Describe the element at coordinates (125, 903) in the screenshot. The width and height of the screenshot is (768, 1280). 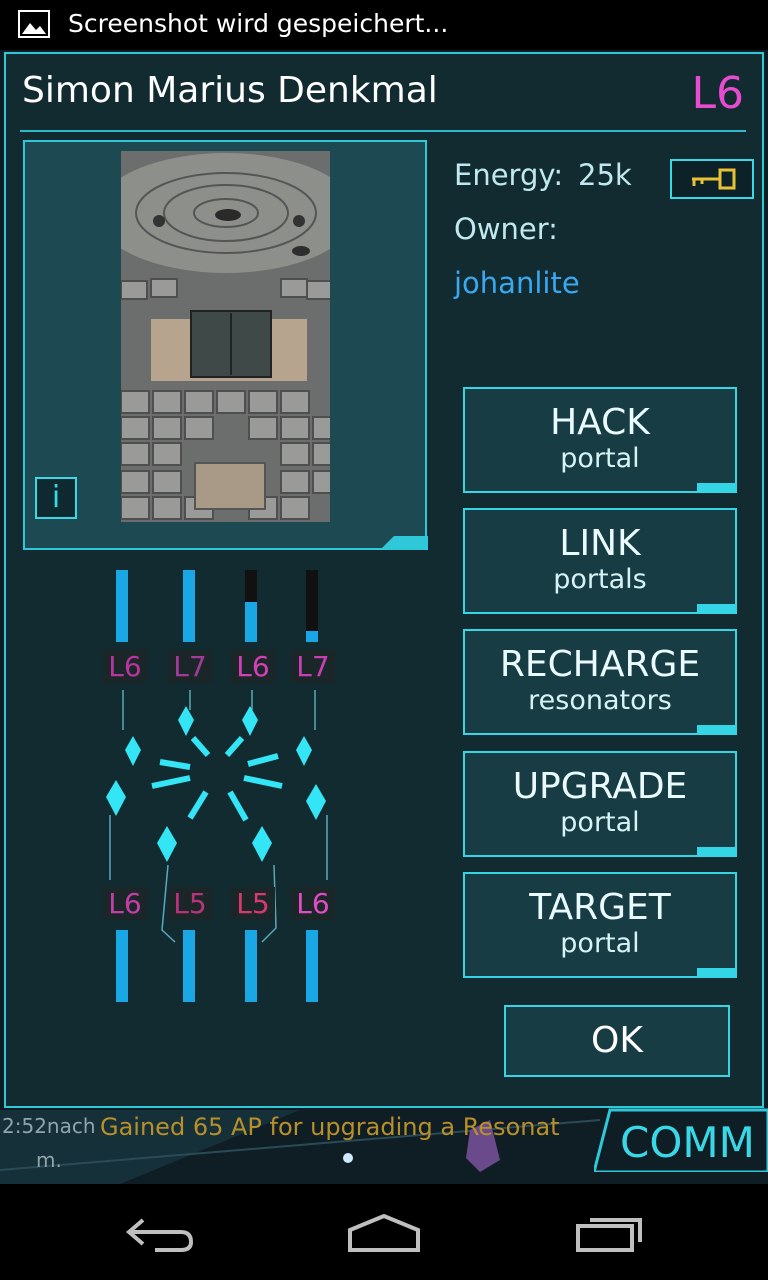
I see `resonator-level-bottom-1: L6` at that location.